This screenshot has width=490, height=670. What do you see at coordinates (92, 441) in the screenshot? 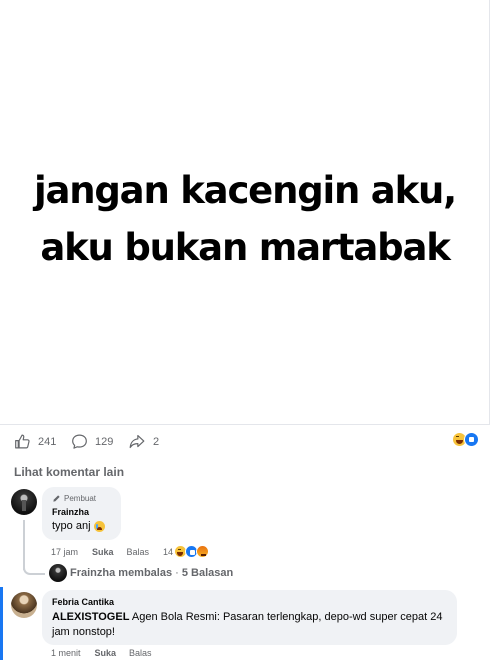
I see `comment-stat: 129` at bounding box center [92, 441].